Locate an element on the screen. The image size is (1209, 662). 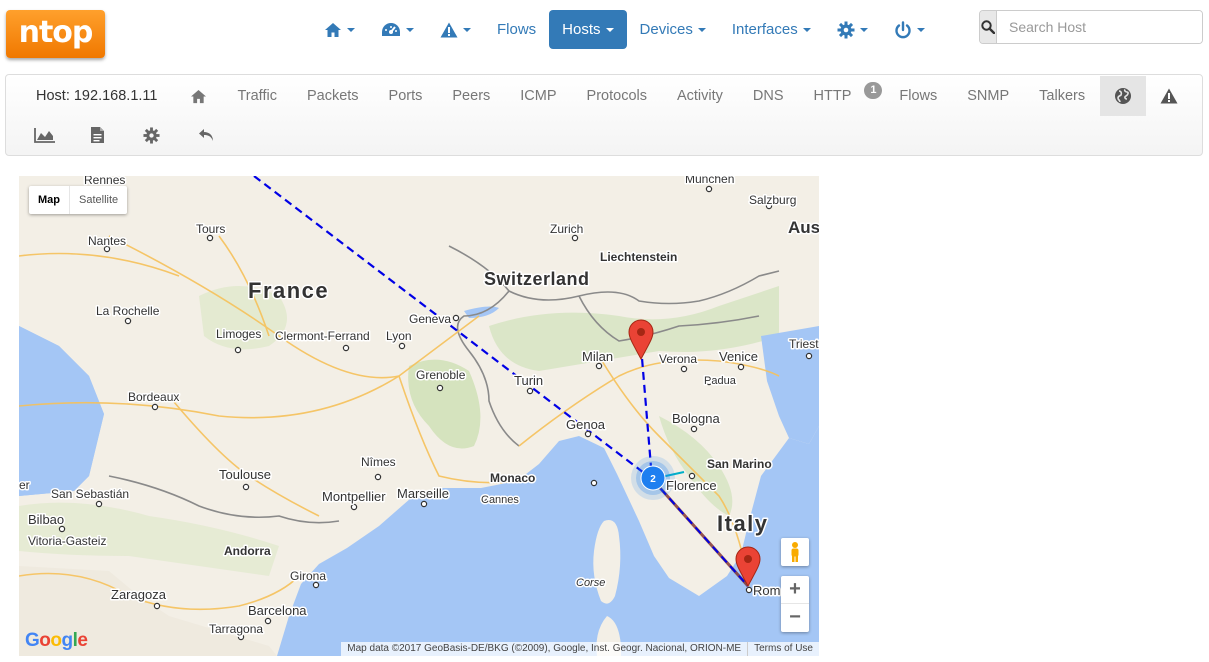
city-label: Zaragoza is located at coordinates (139, 594).